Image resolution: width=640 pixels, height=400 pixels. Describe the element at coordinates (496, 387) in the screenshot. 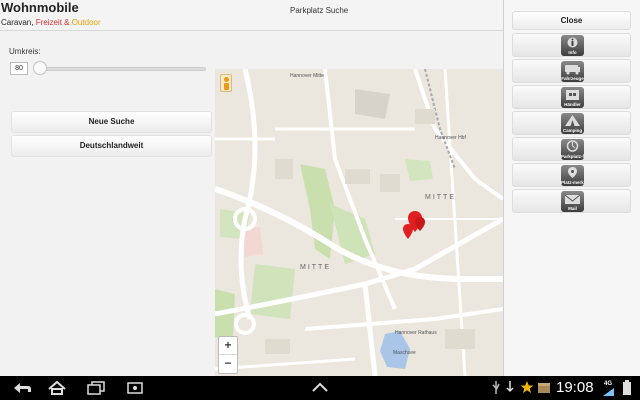

I see `usb-icon` at that location.